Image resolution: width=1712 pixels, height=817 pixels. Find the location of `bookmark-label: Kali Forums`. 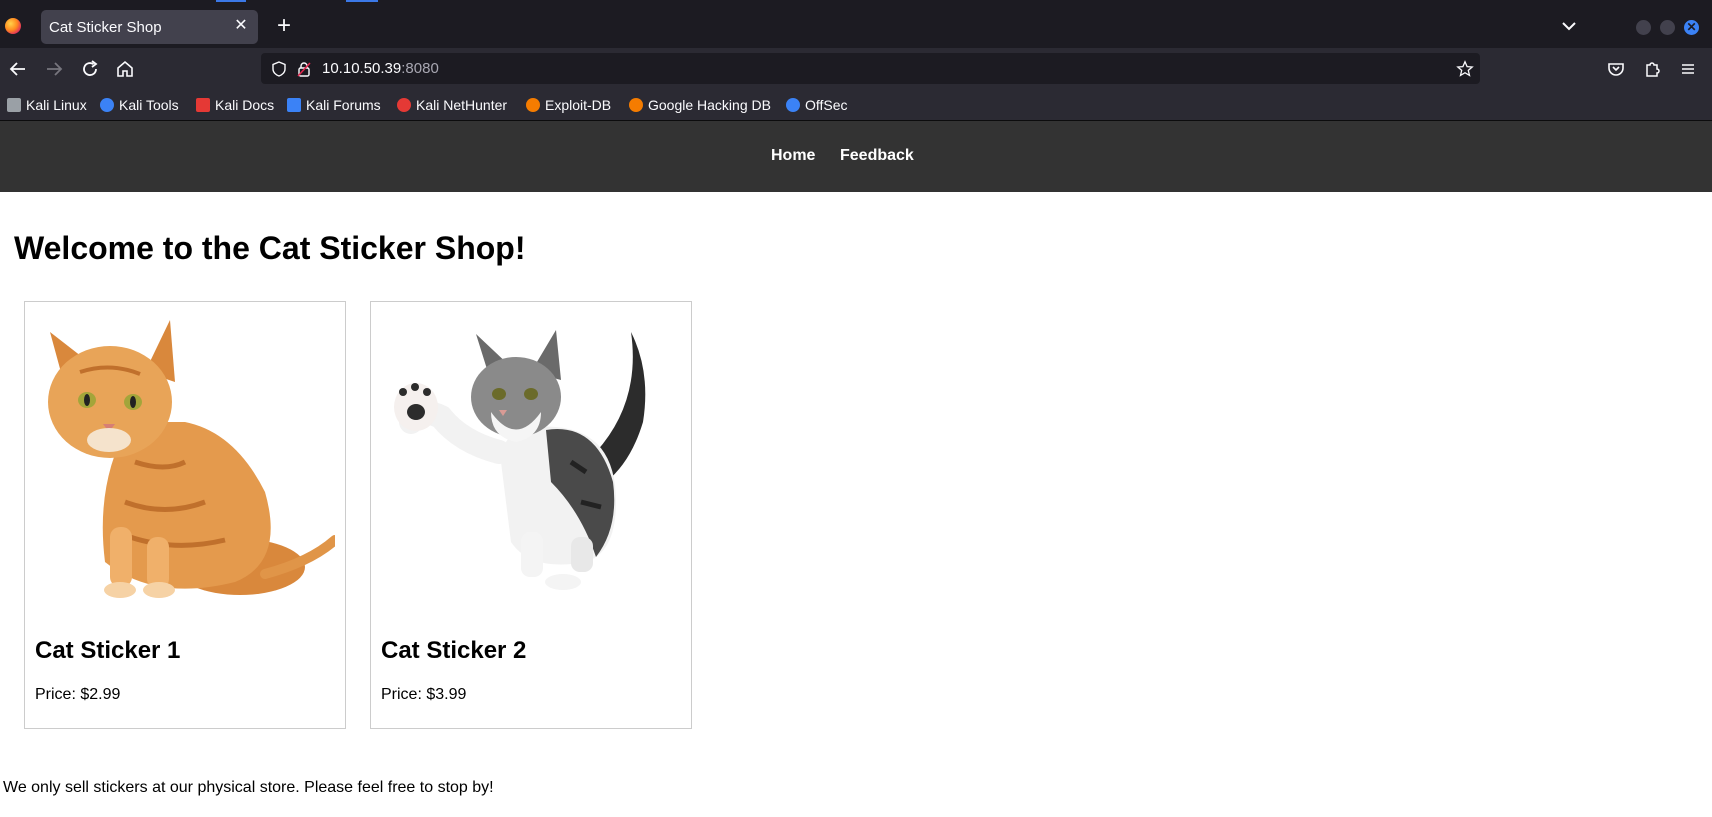

bookmark-label: Kali Forums is located at coordinates (343, 105).